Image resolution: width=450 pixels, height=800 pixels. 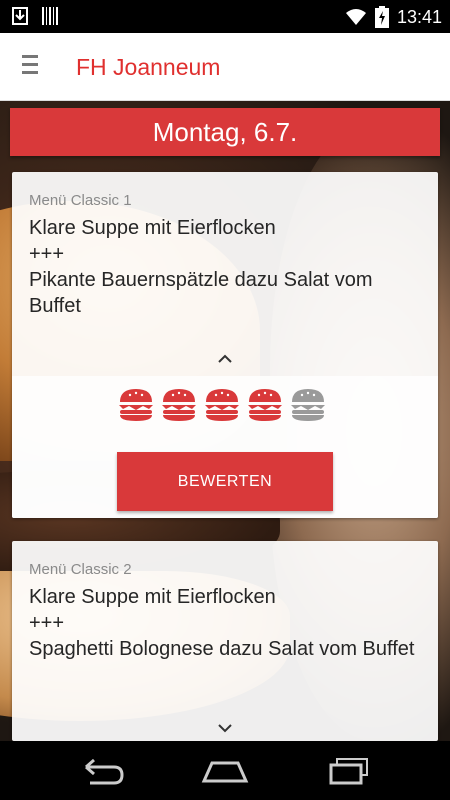 What do you see at coordinates (101, 771) in the screenshot?
I see `back-icon` at bounding box center [101, 771].